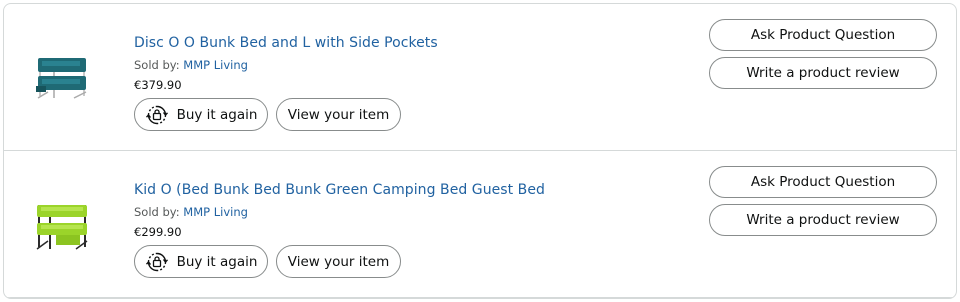 The height and width of the screenshot is (302, 960). What do you see at coordinates (158, 232) in the screenshot?
I see `product-price: €299.90` at bounding box center [158, 232].